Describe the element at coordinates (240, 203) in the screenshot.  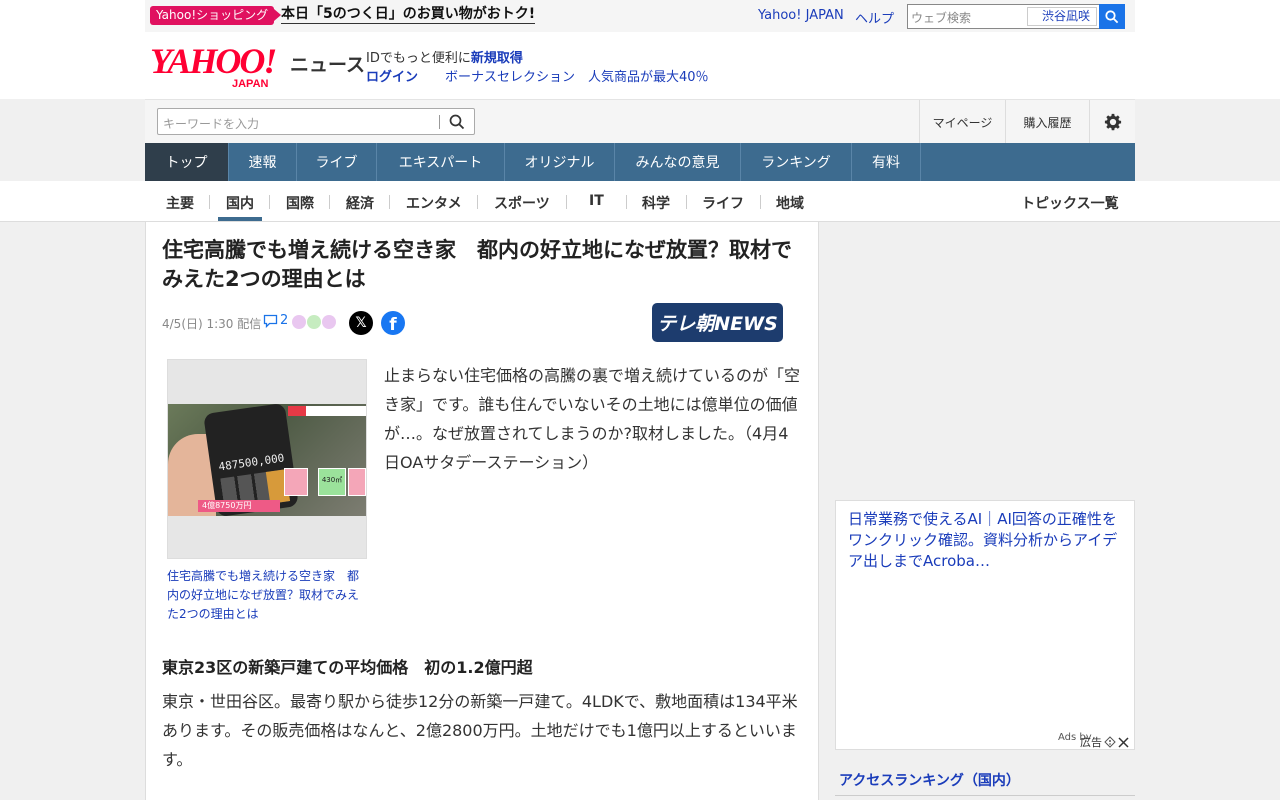
I see `subnav-domestic: 国内` at that location.